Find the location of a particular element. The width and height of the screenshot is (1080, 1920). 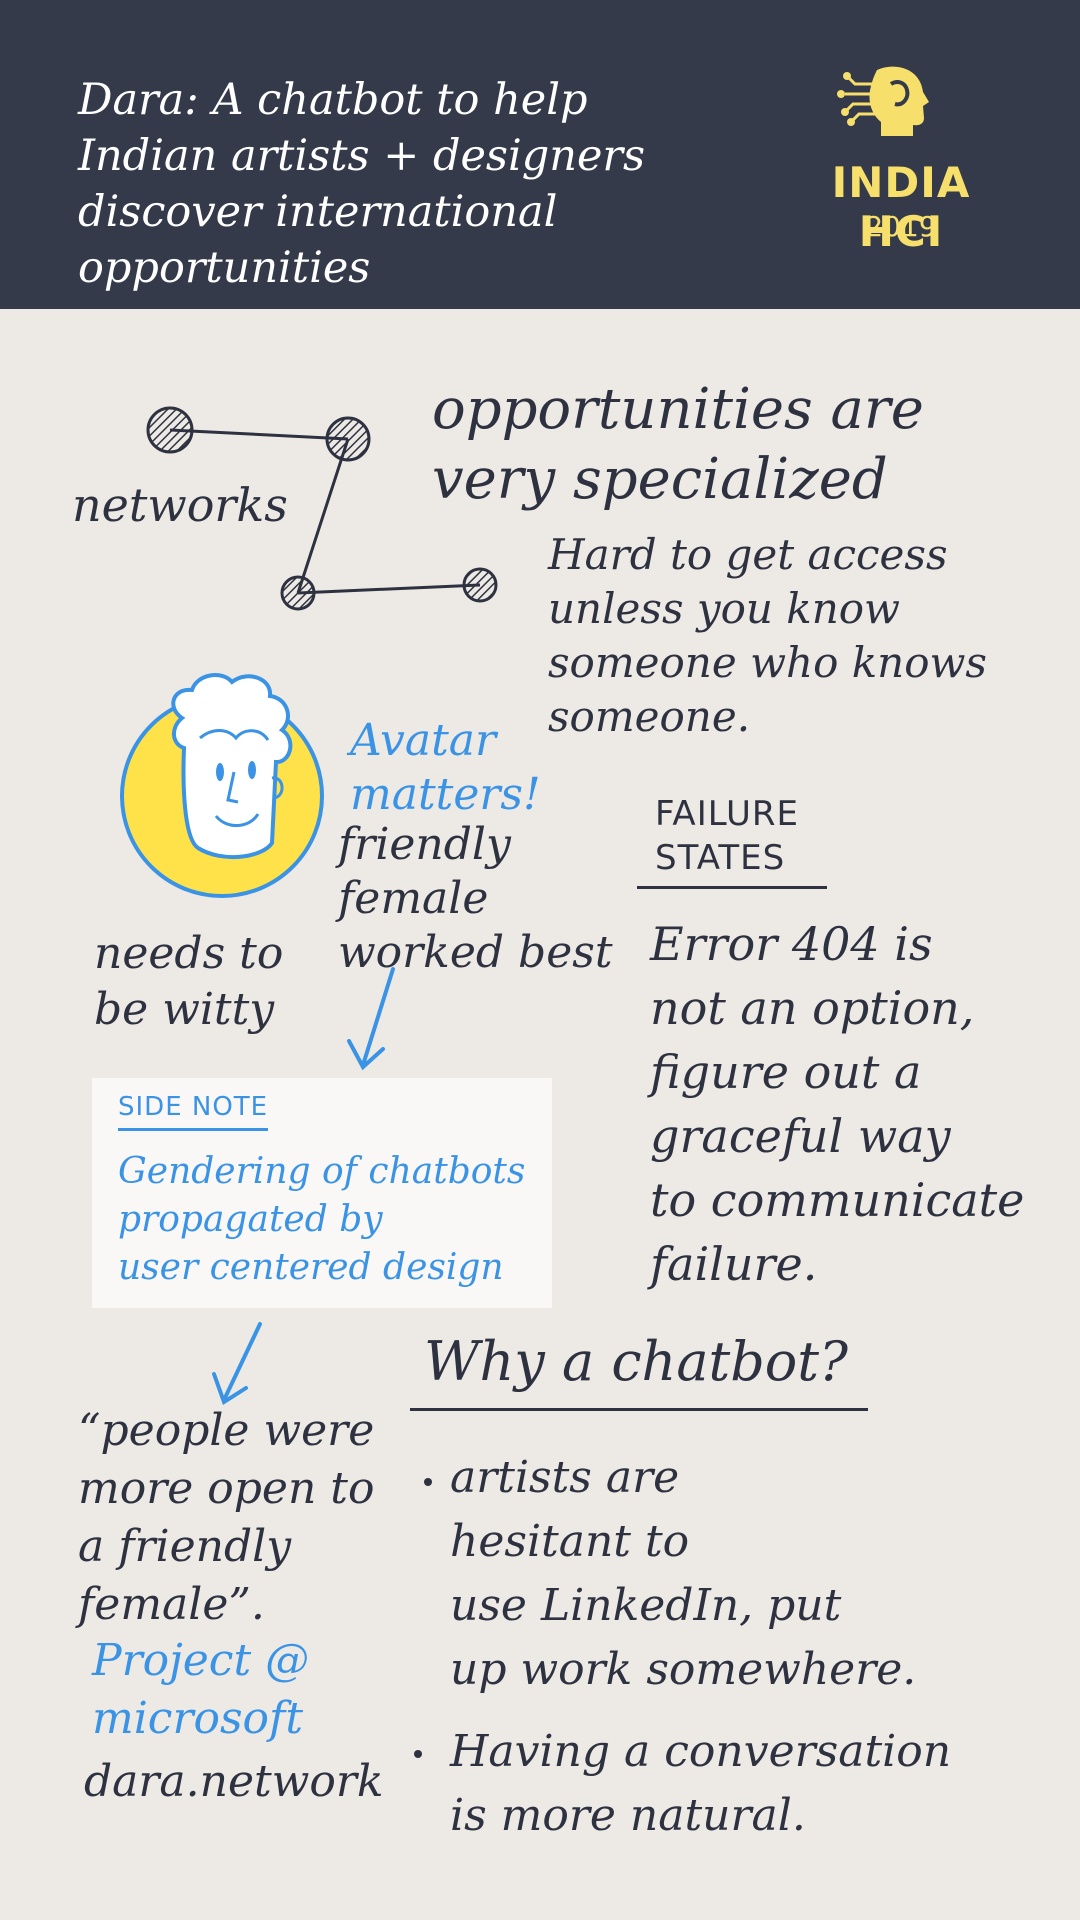

body-line: Hard to get access is located at coordinates (748, 554).